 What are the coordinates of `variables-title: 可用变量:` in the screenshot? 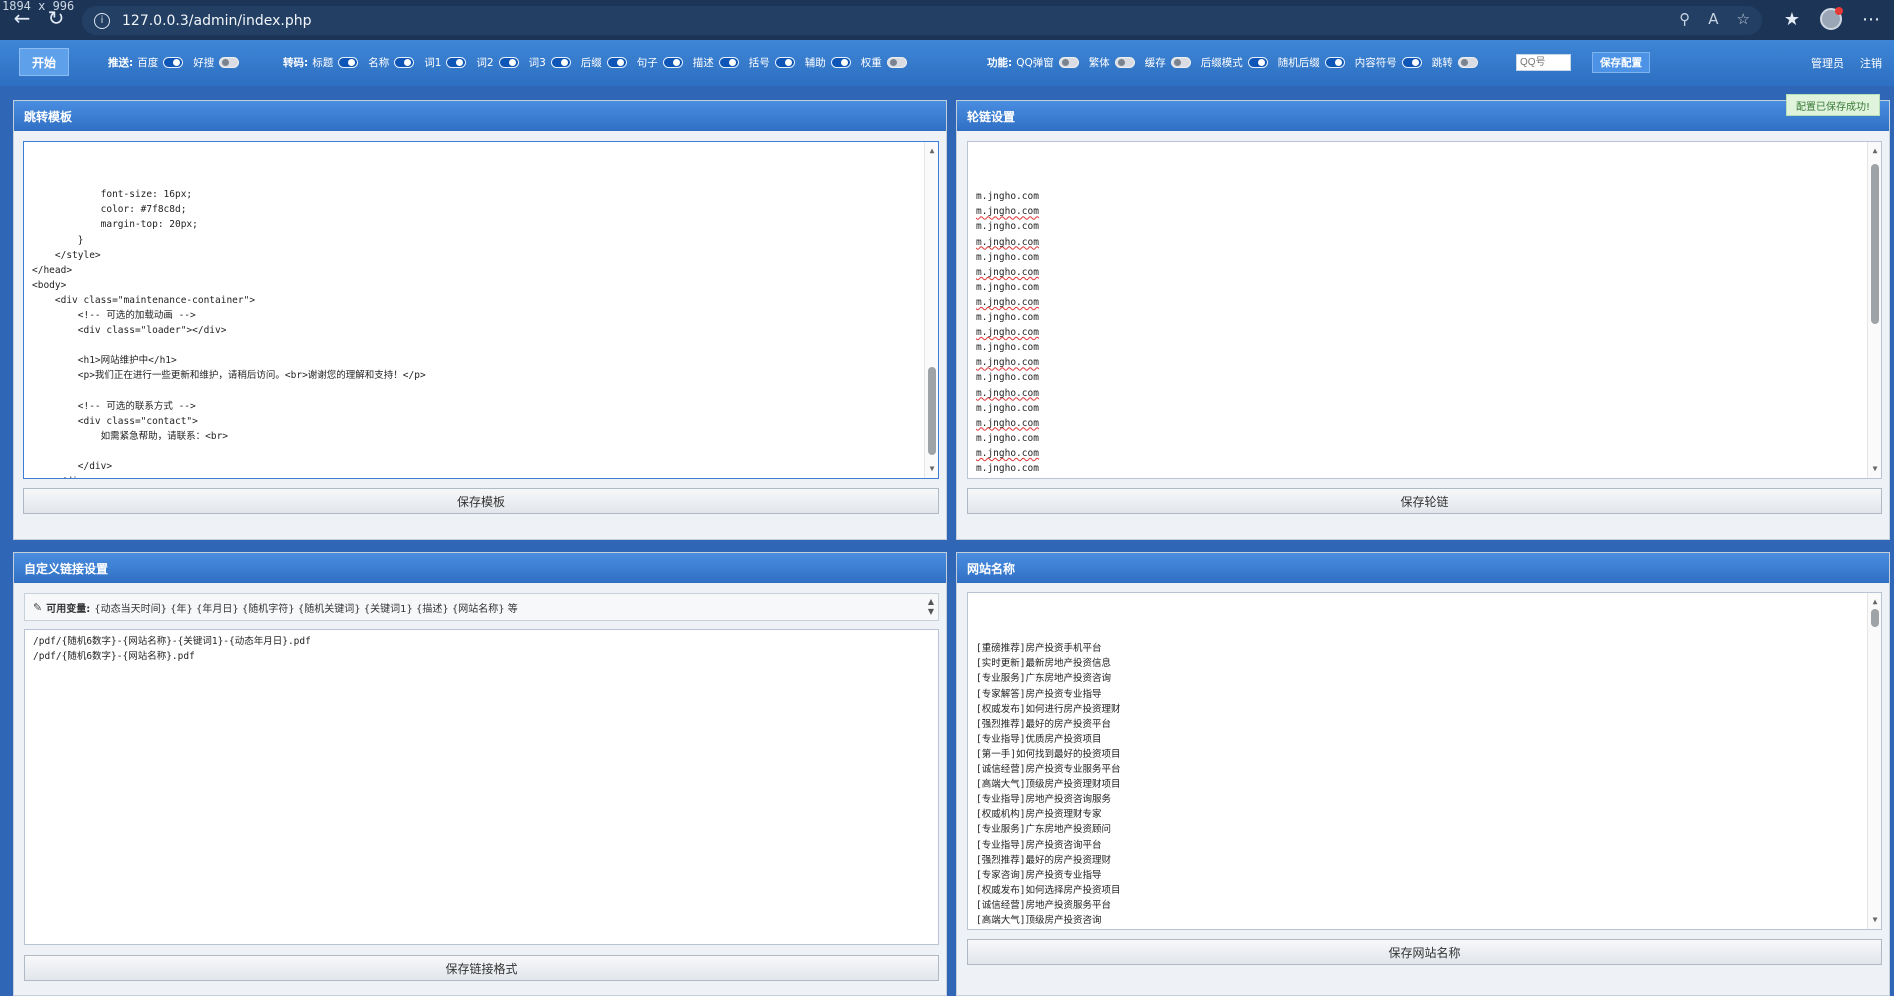 It's located at (68, 609).